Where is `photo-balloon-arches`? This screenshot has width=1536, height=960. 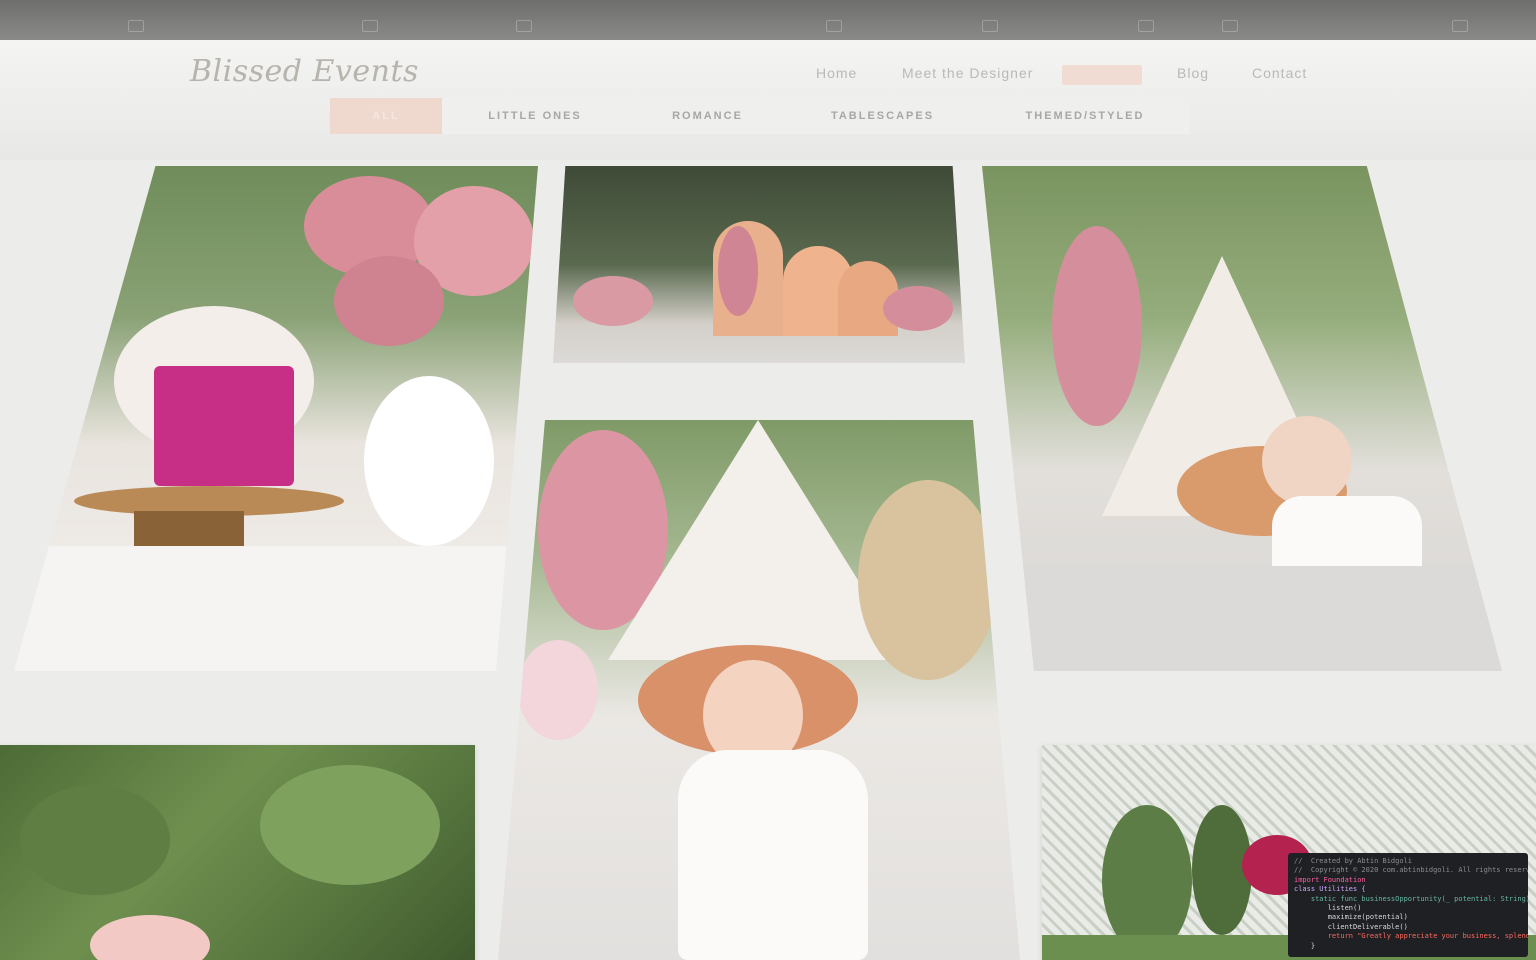
photo-balloon-arches is located at coordinates (759, 264).